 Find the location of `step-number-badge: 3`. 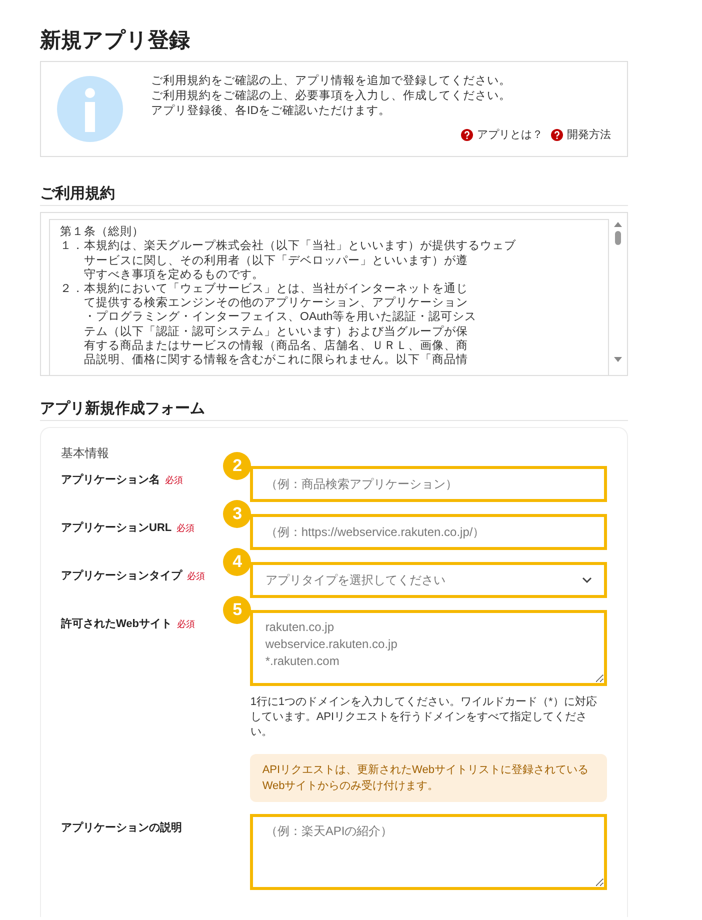

step-number-badge: 3 is located at coordinates (237, 514).